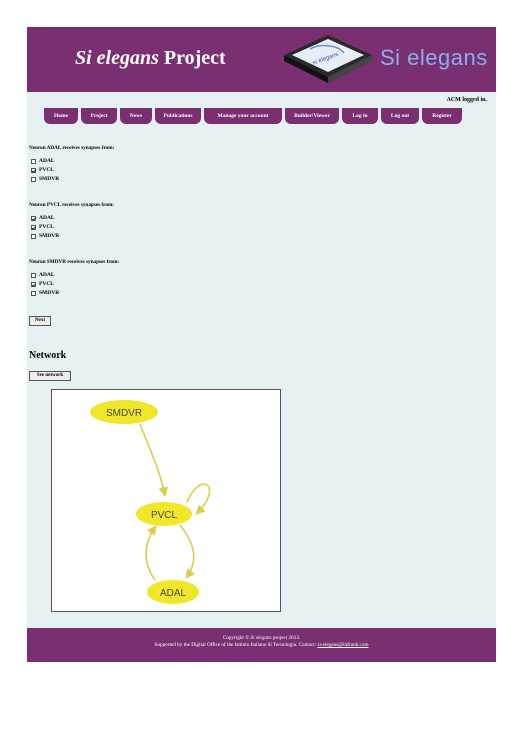 Image resolution: width=522 pixels, height=741 pixels. What do you see at coordinates (150, 502) in the screenshot?
I see `network-graph-svg: SMDVR PVCL ADAL` at bounding box center [150, 502].